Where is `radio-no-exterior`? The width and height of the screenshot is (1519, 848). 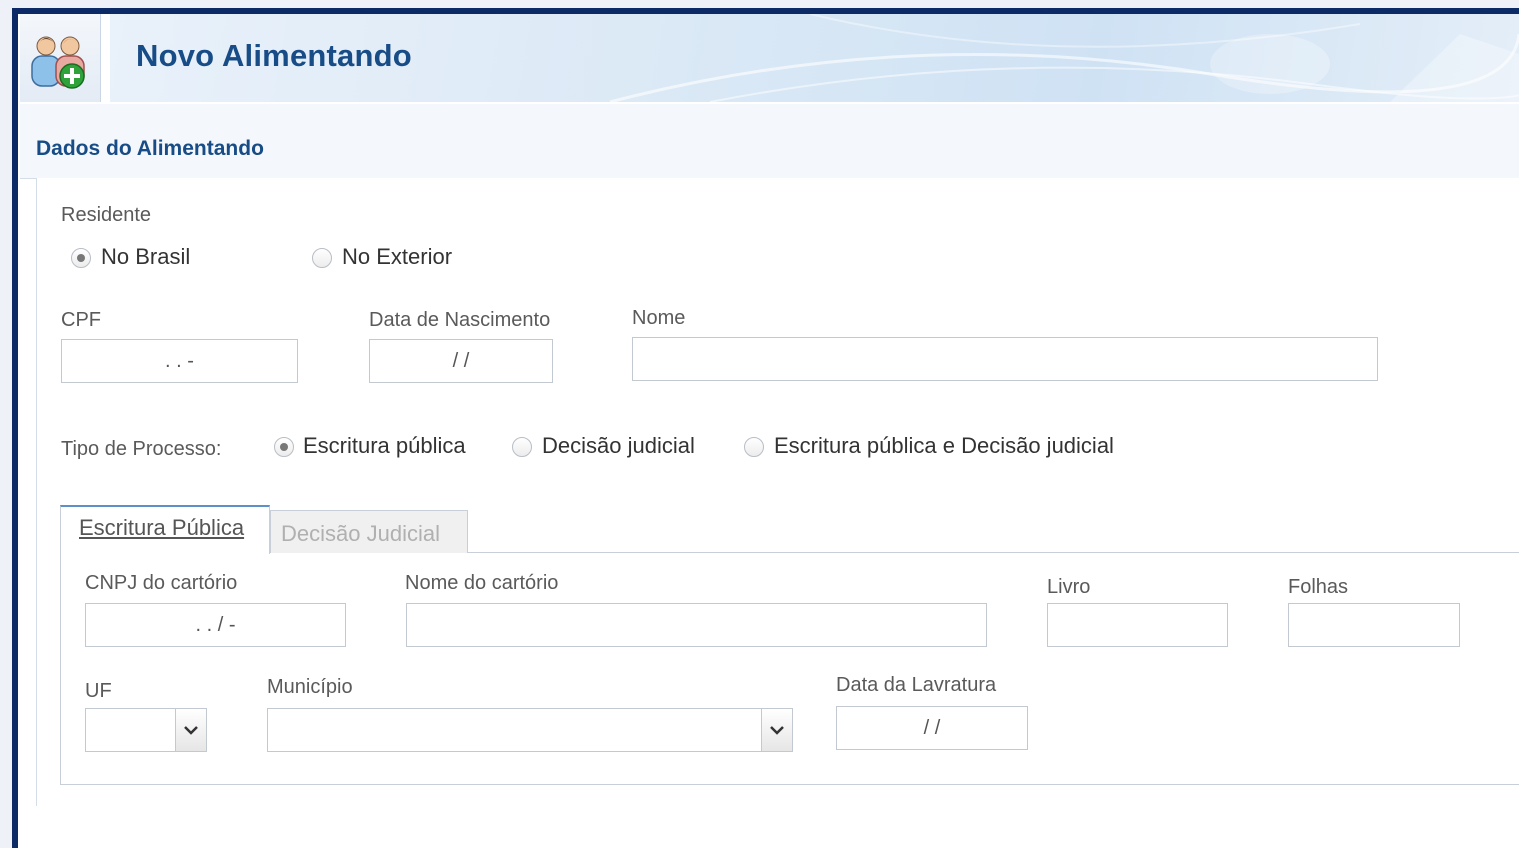
radio-no-exterior is located at coordinates (322, 258).